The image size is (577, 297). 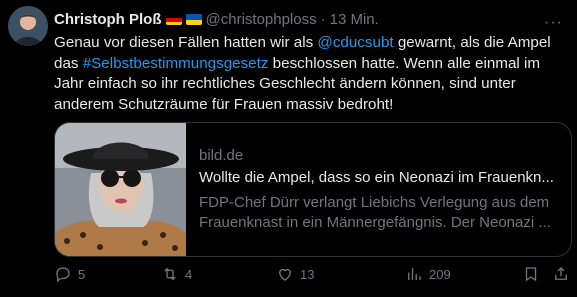 What do you see at coordinates (355, 42) in the screenshot?
I see `mention-link: @cducsubt` at bounding box center [355, 42].